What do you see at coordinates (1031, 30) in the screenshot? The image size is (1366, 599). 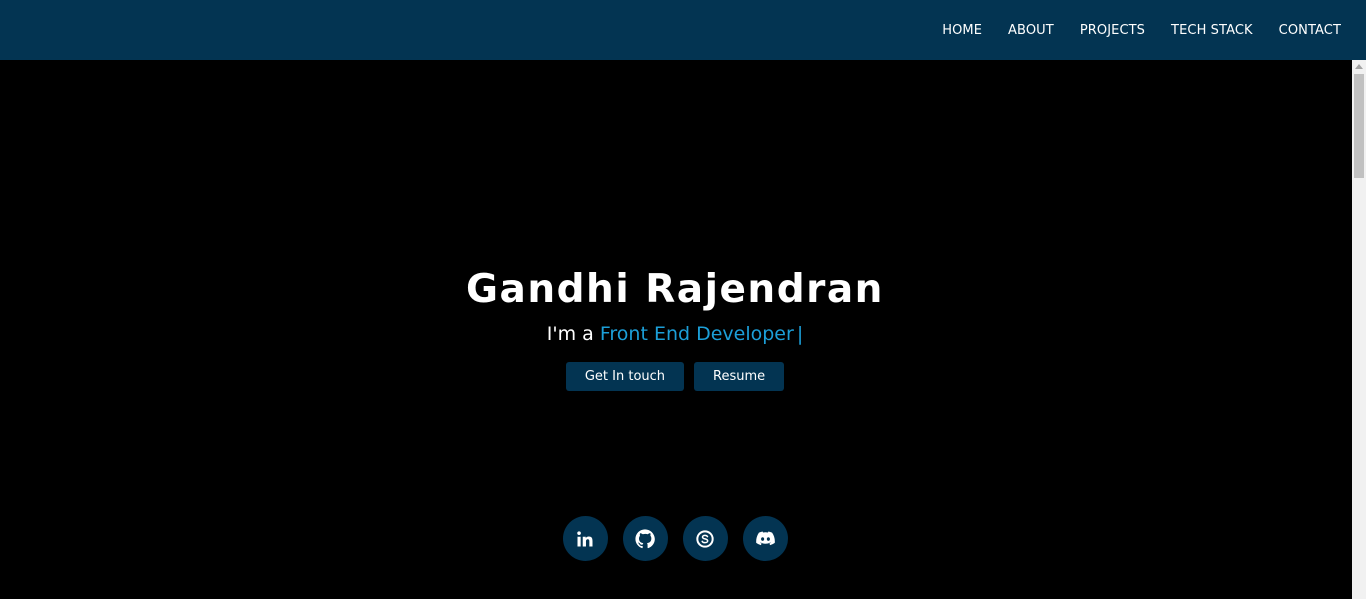 I see `nav-about-link: ABOUT` at bounding box center [1031, 30].